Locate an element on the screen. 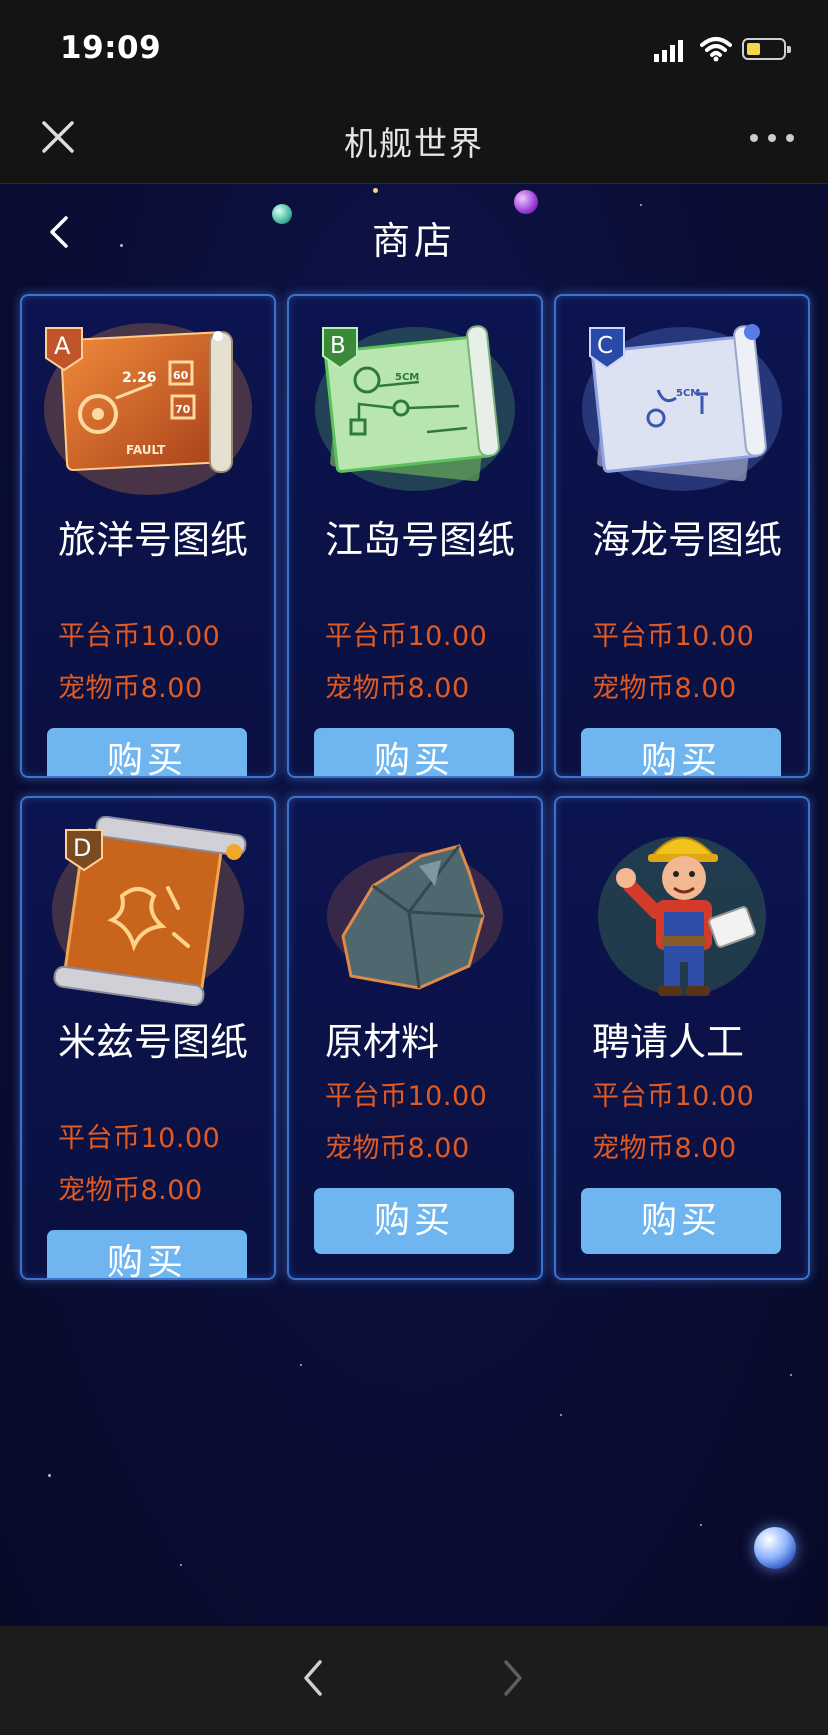 This screenshot has width=828, height=1735. item-name: 旅洋号图纸 is located at coordinates (153, 540).